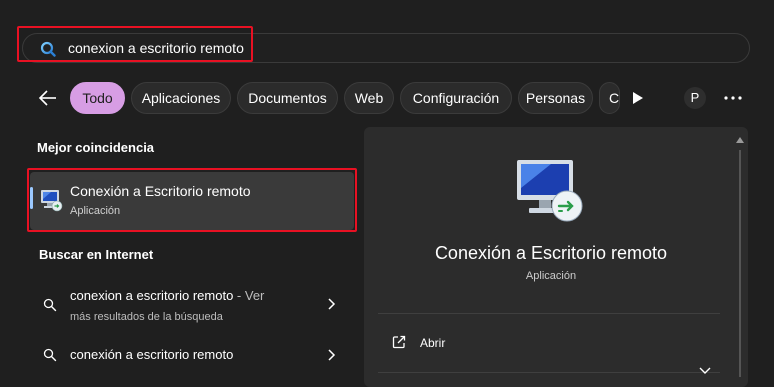  I want to click on back-arrow-icon, so click(48, 98).